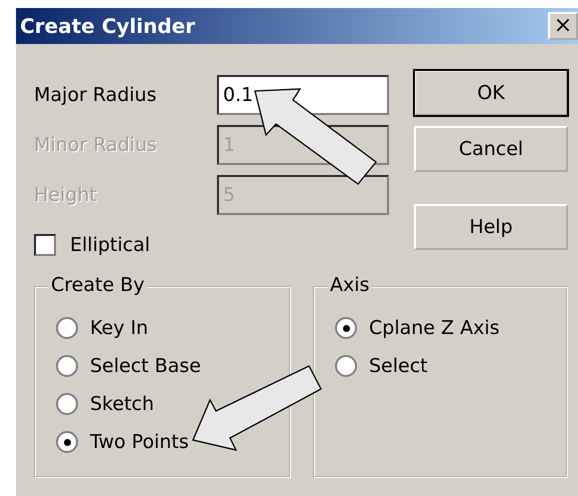 This screenshot has height=496, width=578. What do you see at coordinates (491, 93) in the screenshot?
I see `dialog-button: OK` at bounding box center [491, 93].